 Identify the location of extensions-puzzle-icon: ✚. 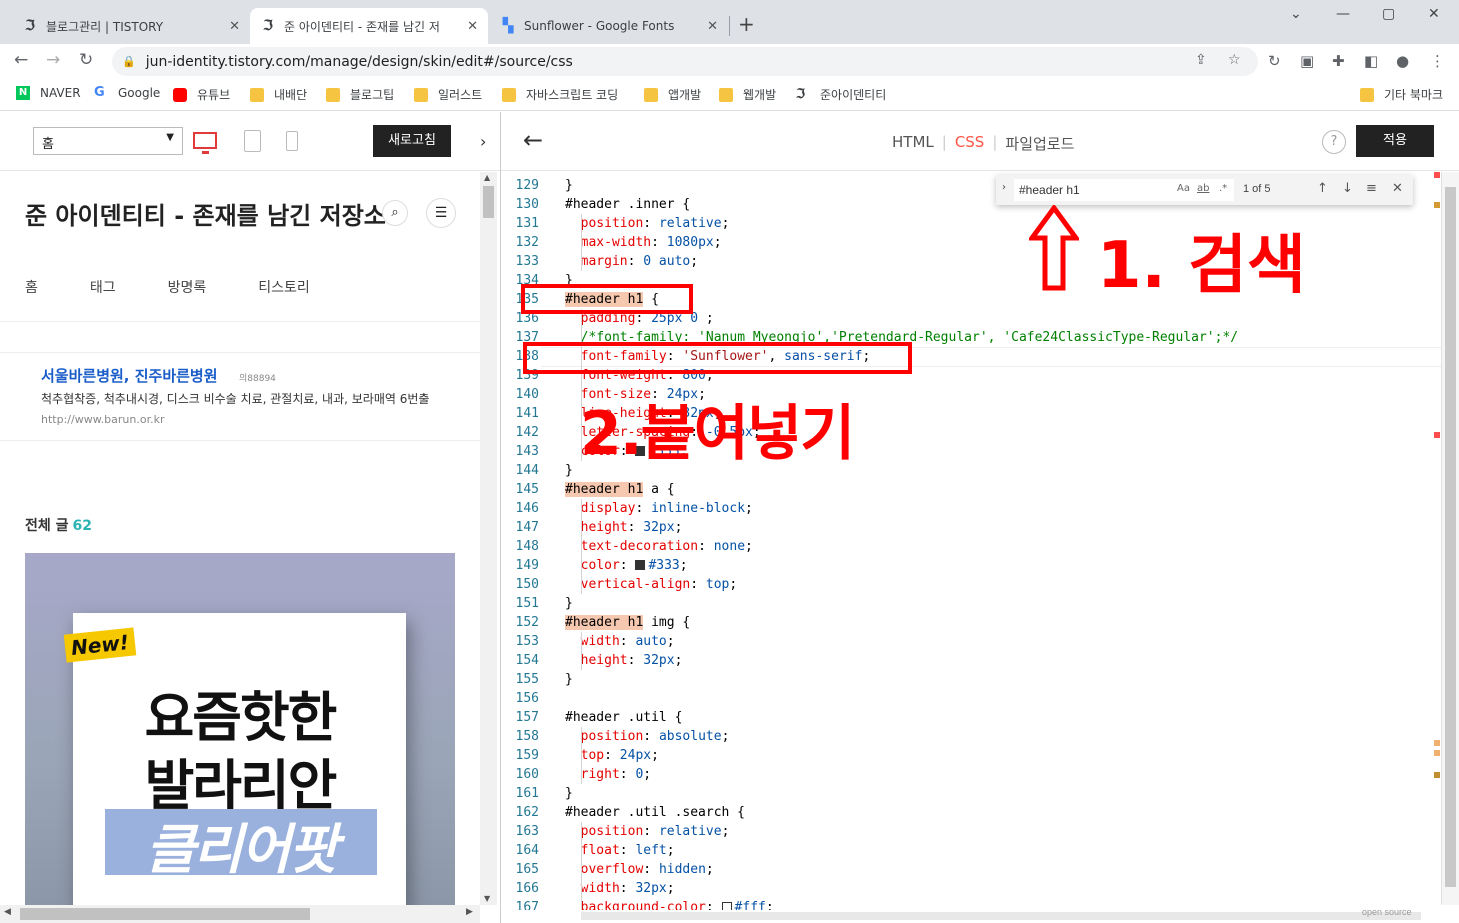
(1338, 61).